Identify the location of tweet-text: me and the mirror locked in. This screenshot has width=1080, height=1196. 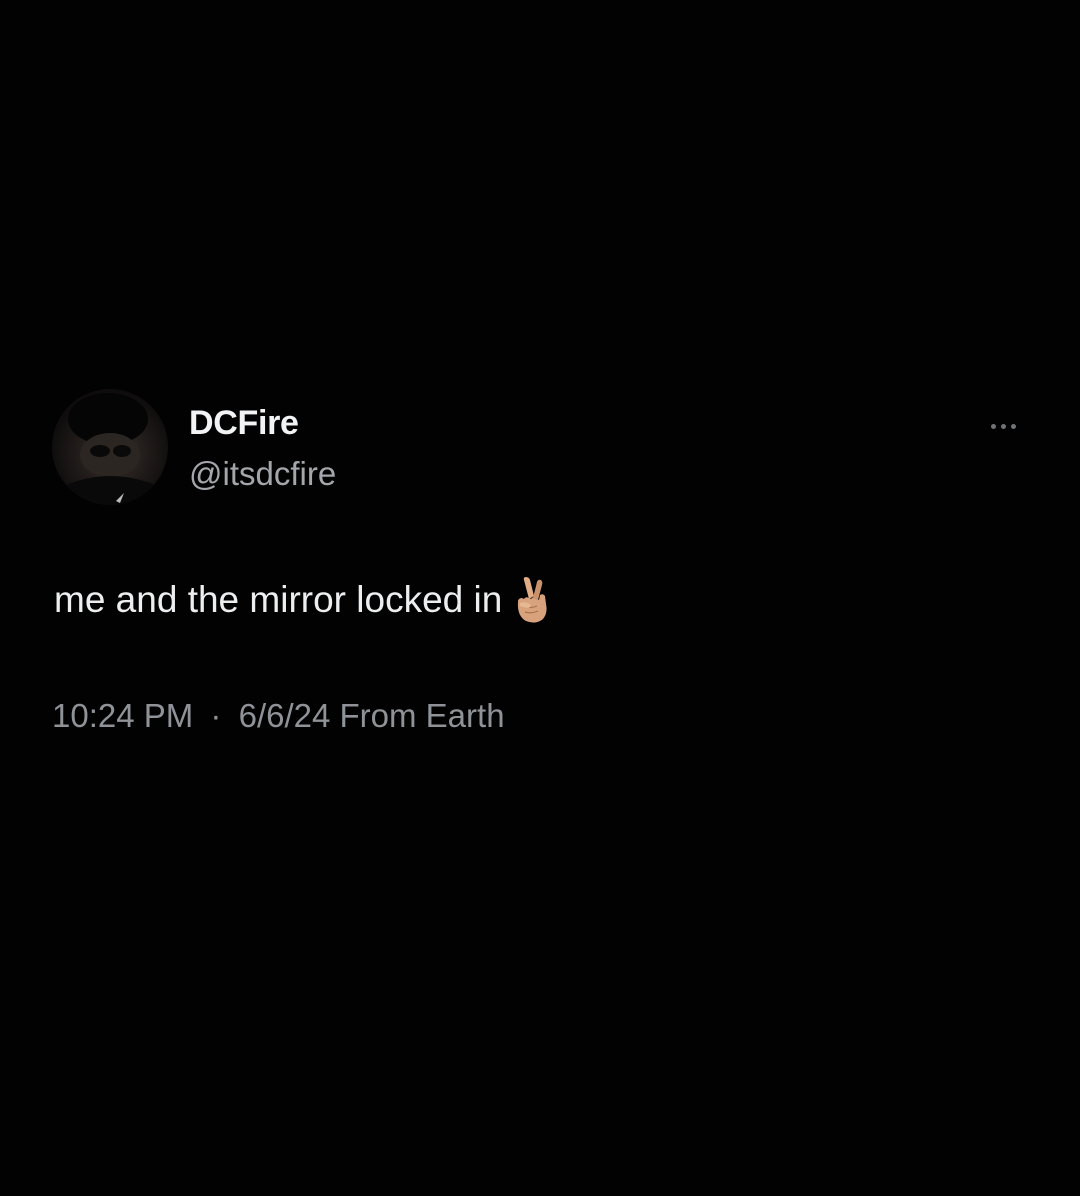
(278, 599).